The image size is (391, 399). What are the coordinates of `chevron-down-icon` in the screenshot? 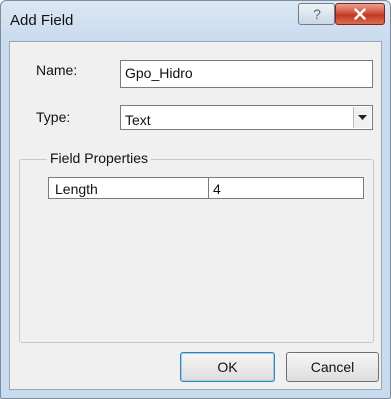 It's located at (362, 117).